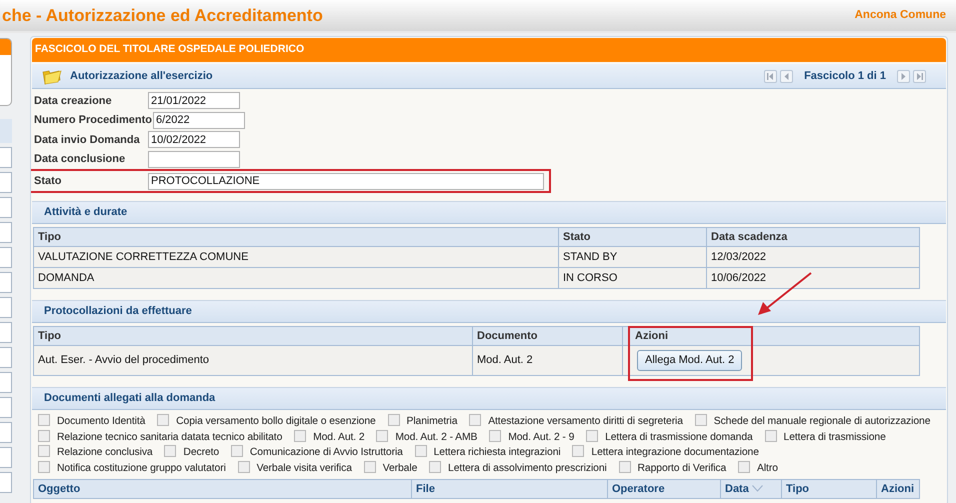 Image resolution: width=956 pixels, height=503 pixels. I want to click on panel-title: FASCICOLO DEL TITOLARE OSPEDALE POLIEDRICO, so click(489, 50).